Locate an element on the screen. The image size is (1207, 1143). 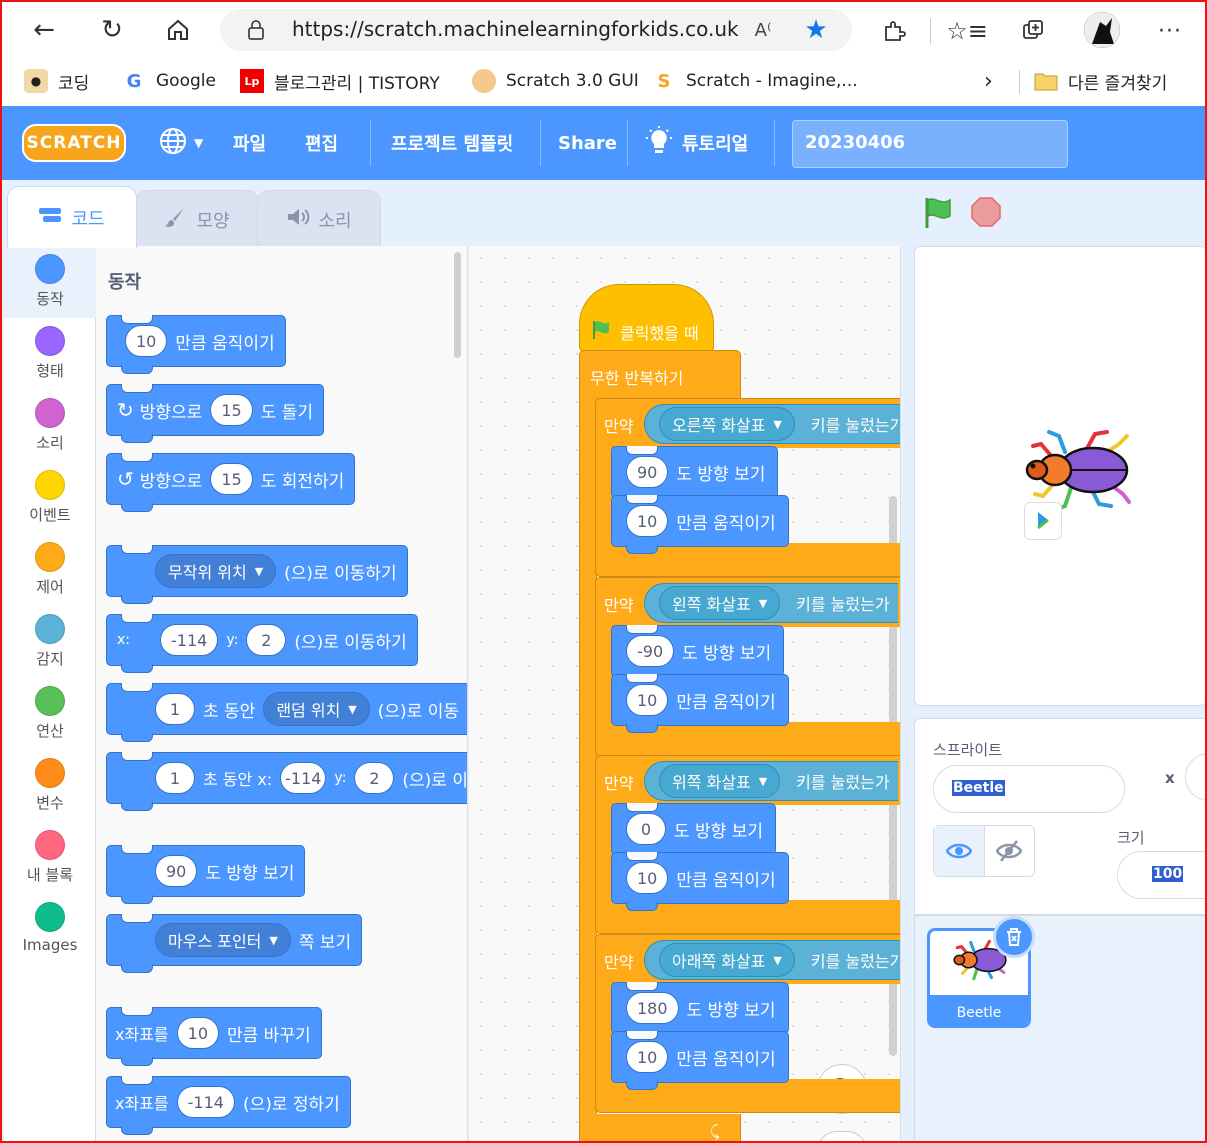
chevron-right-icon: › is located at coordinates (988, 81).